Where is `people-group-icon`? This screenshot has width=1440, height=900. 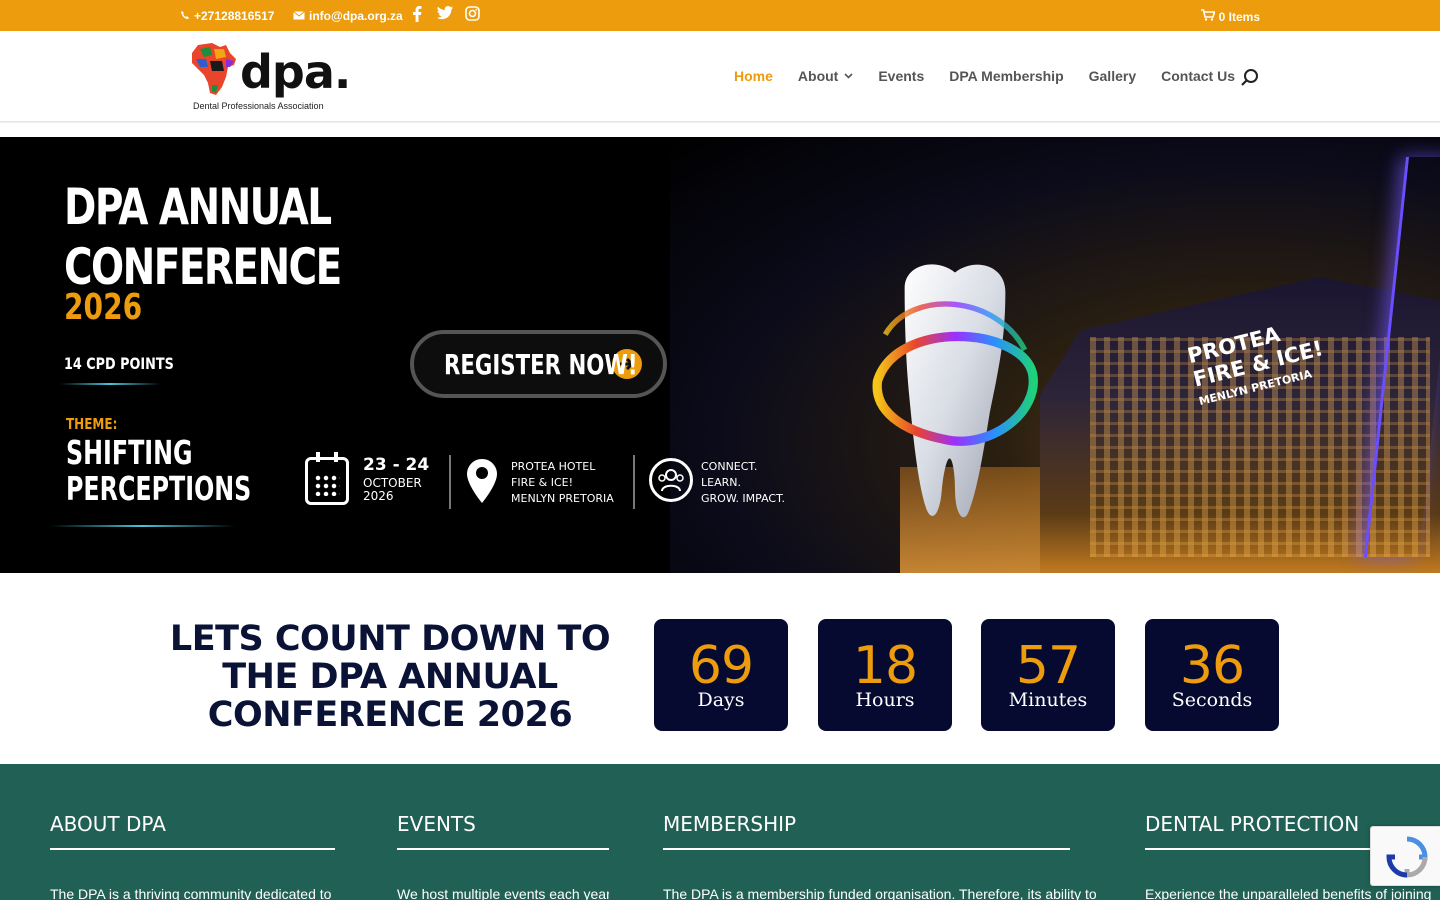 people-group-icon is located at coordinates (671, 480).